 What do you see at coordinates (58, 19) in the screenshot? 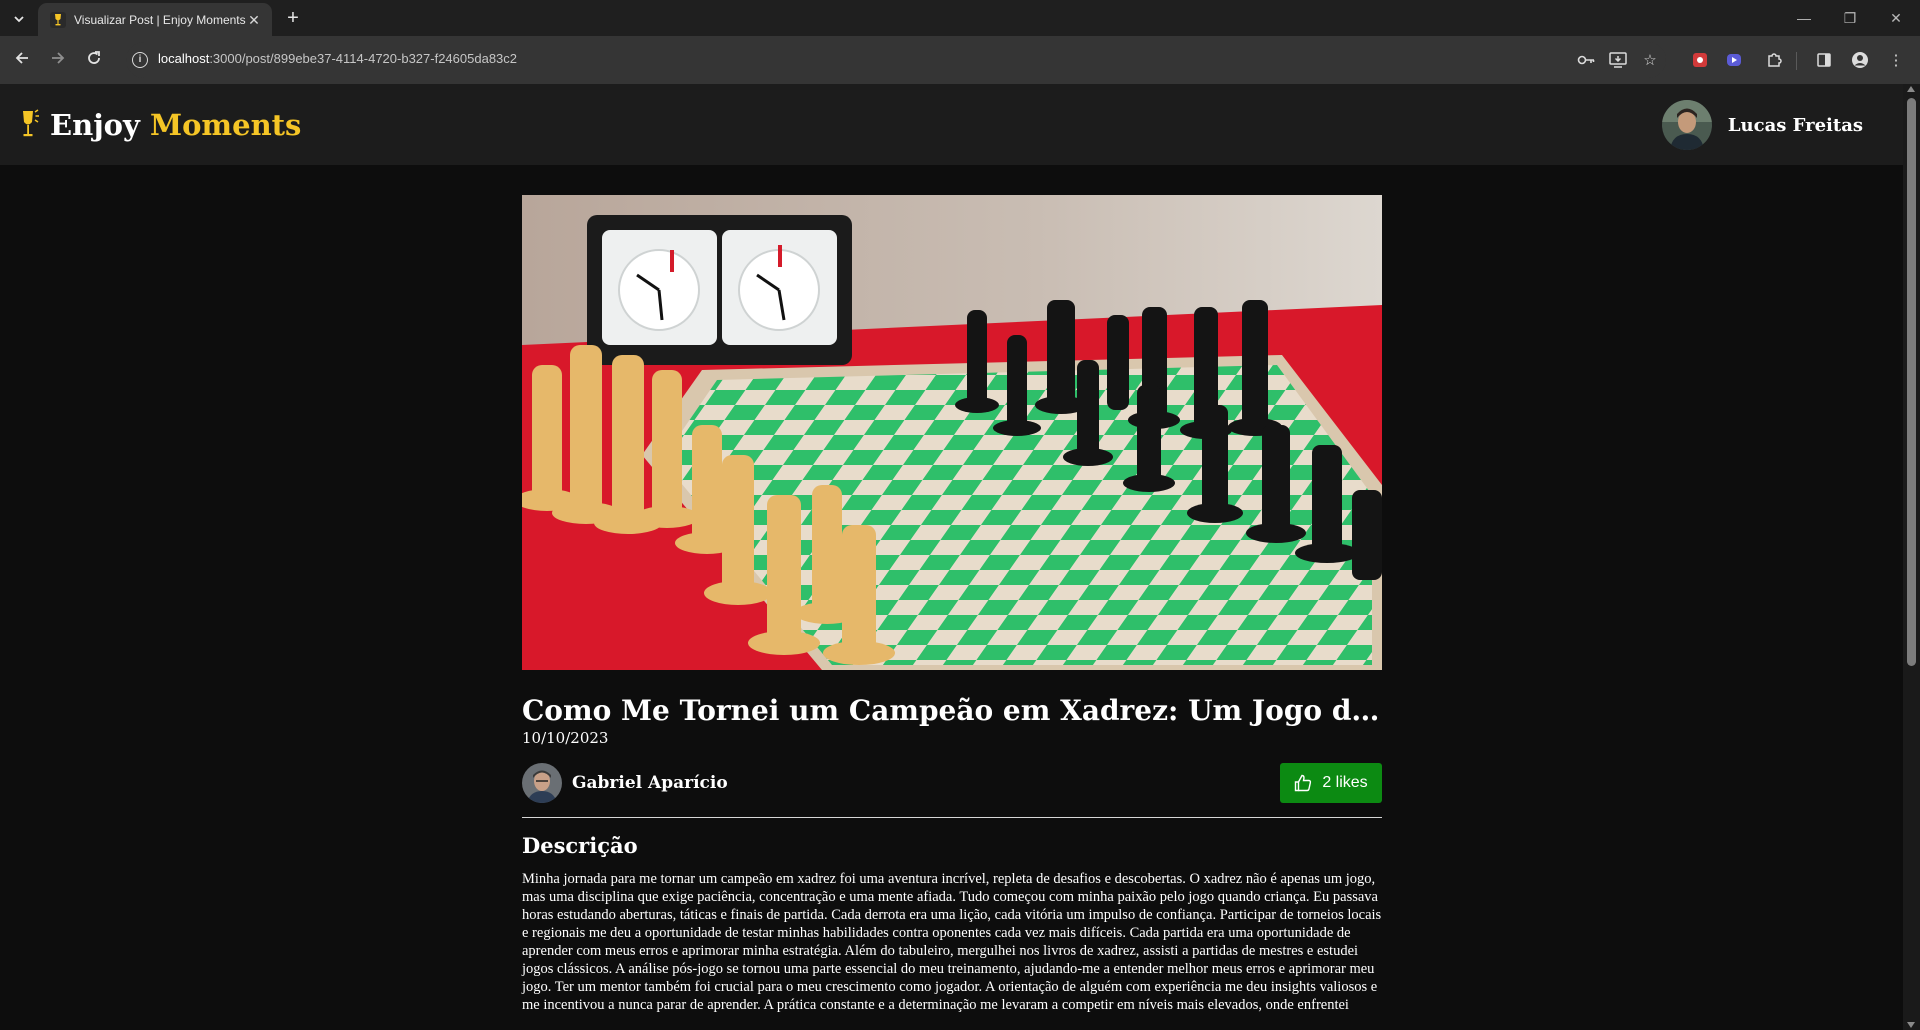
I see `wine-glass-favicon-icon` at bounding box center [58, 19].